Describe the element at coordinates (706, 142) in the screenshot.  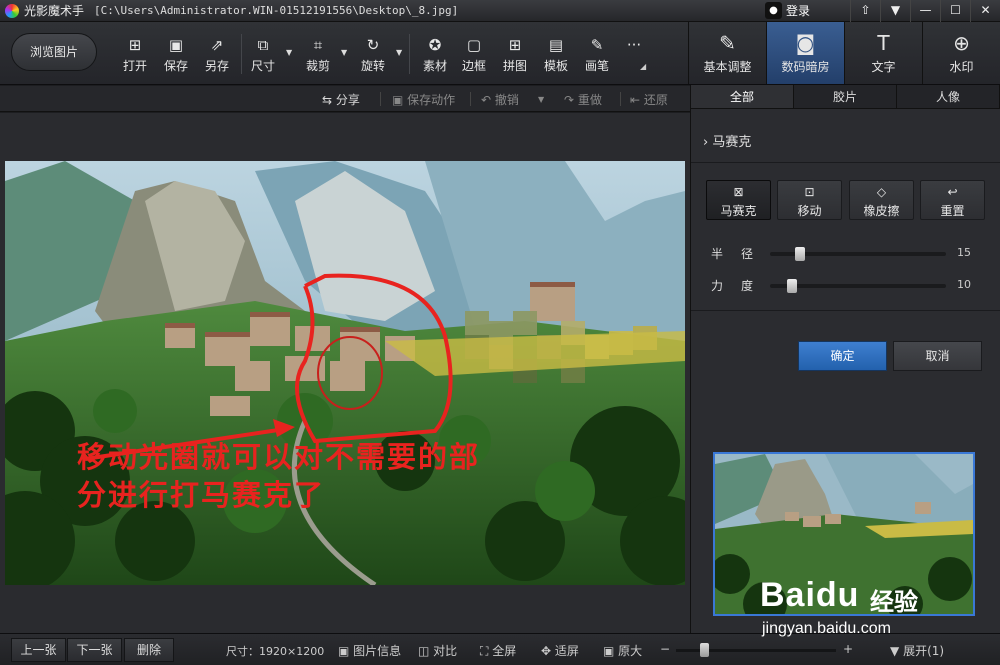
I see `chevron-right-icon: ›` at that location.